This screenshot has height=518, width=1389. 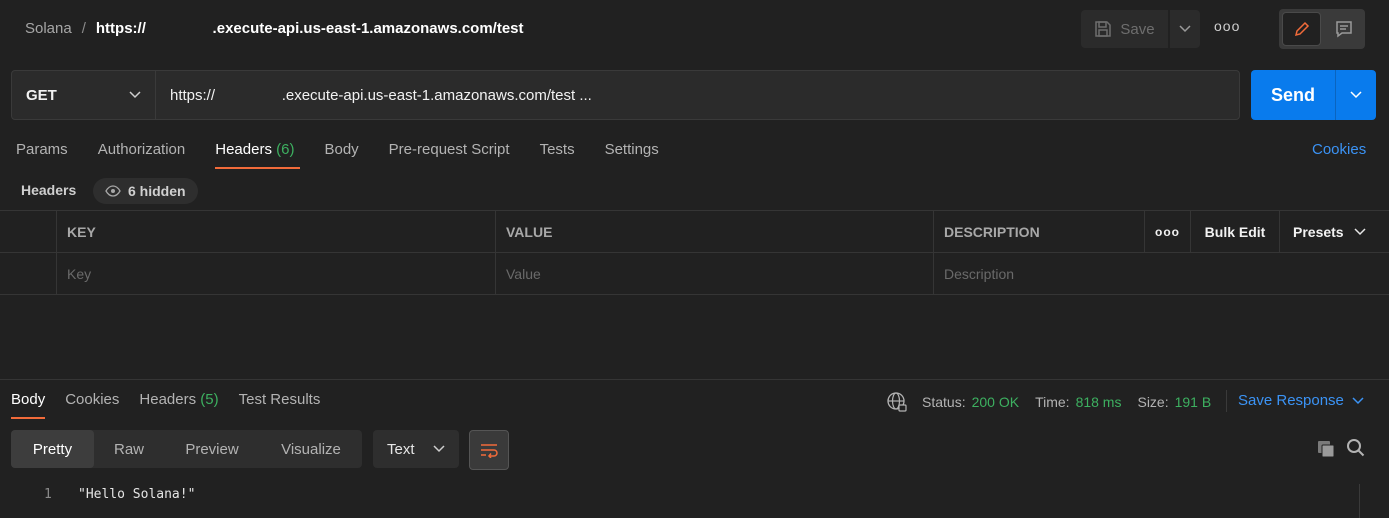 What do you see at coordinates (557, 155) in the screenshot?
I see `tab-tests: Tests` at bounding box center [557, 155].